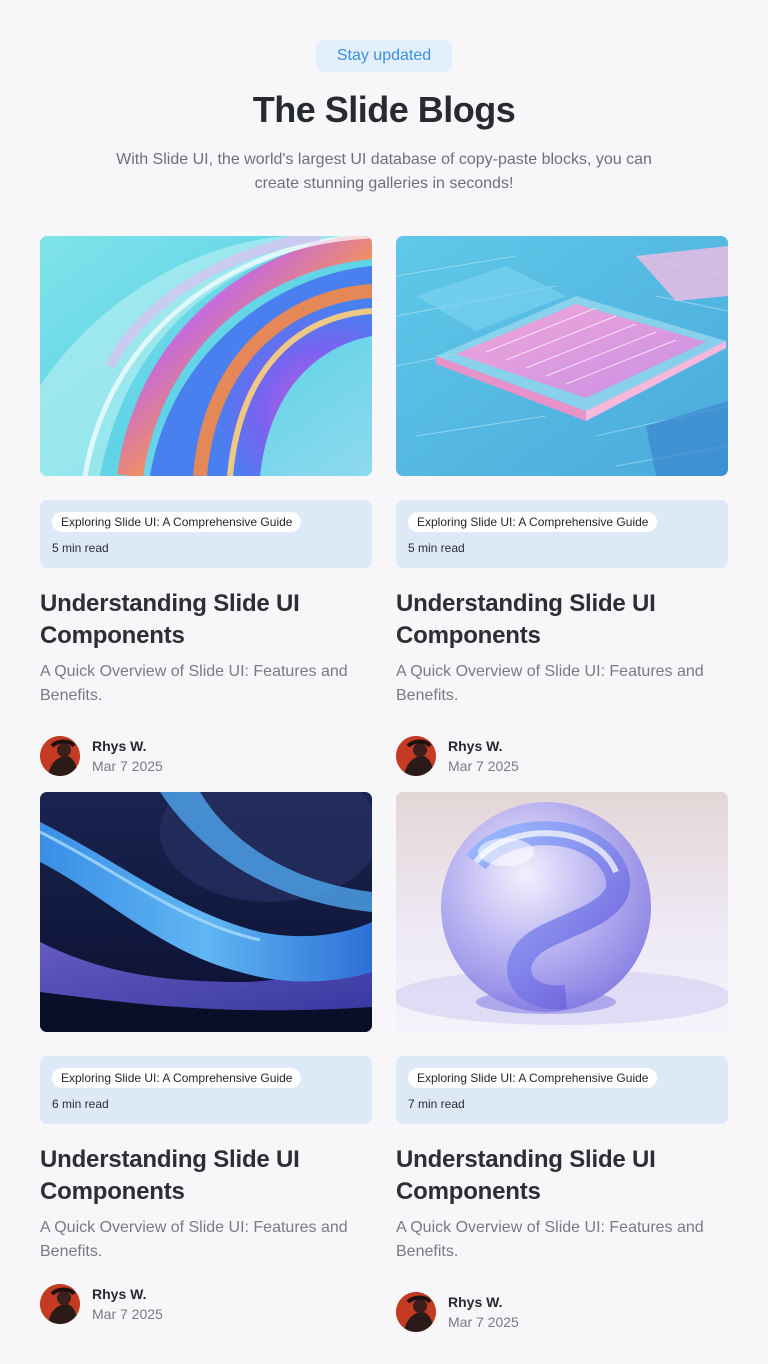  Describe the element at coordinates (80, 1104) in the screenshot. I see `read-time: 6 min read` at that location.